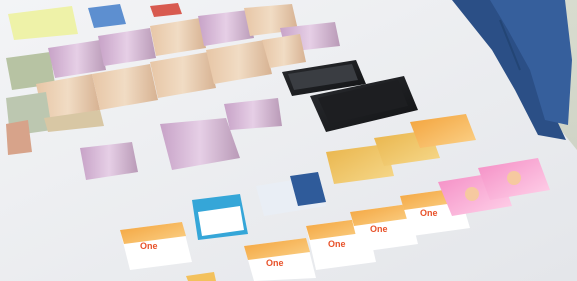 This screenshot has width=577, height=281. I want to click on prepaid-card: One, so click(156, 246).